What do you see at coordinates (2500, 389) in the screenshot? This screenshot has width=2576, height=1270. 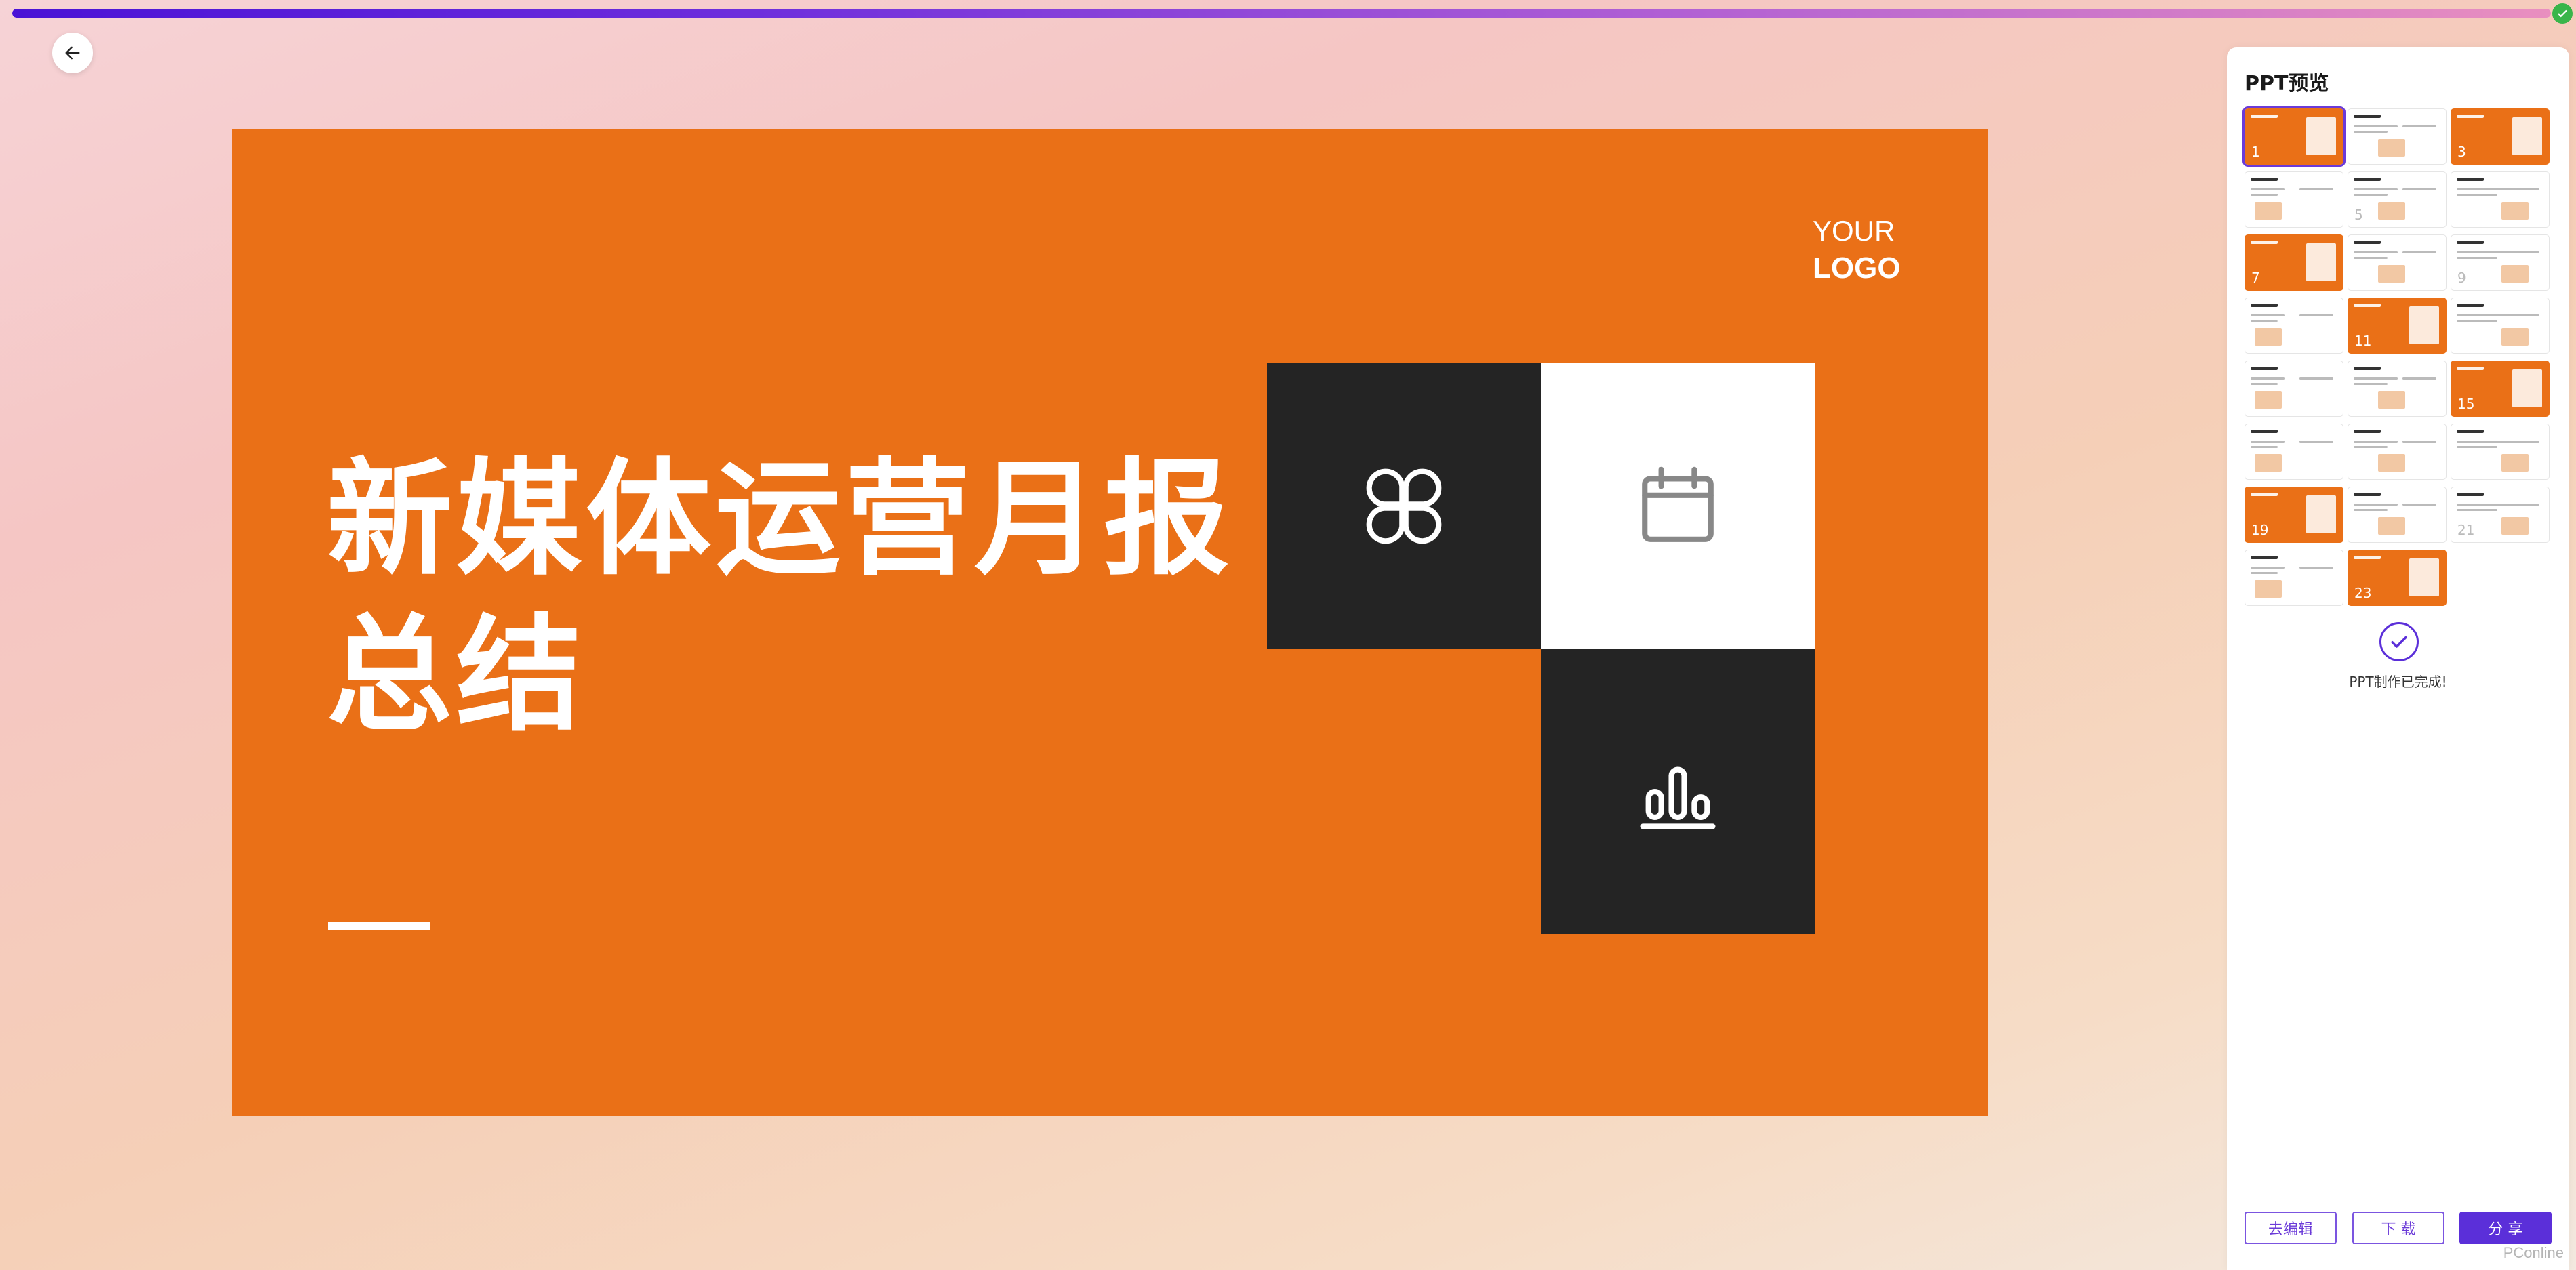 I see `slide-thumbnail: 15` at bounding box center [2500, 389].